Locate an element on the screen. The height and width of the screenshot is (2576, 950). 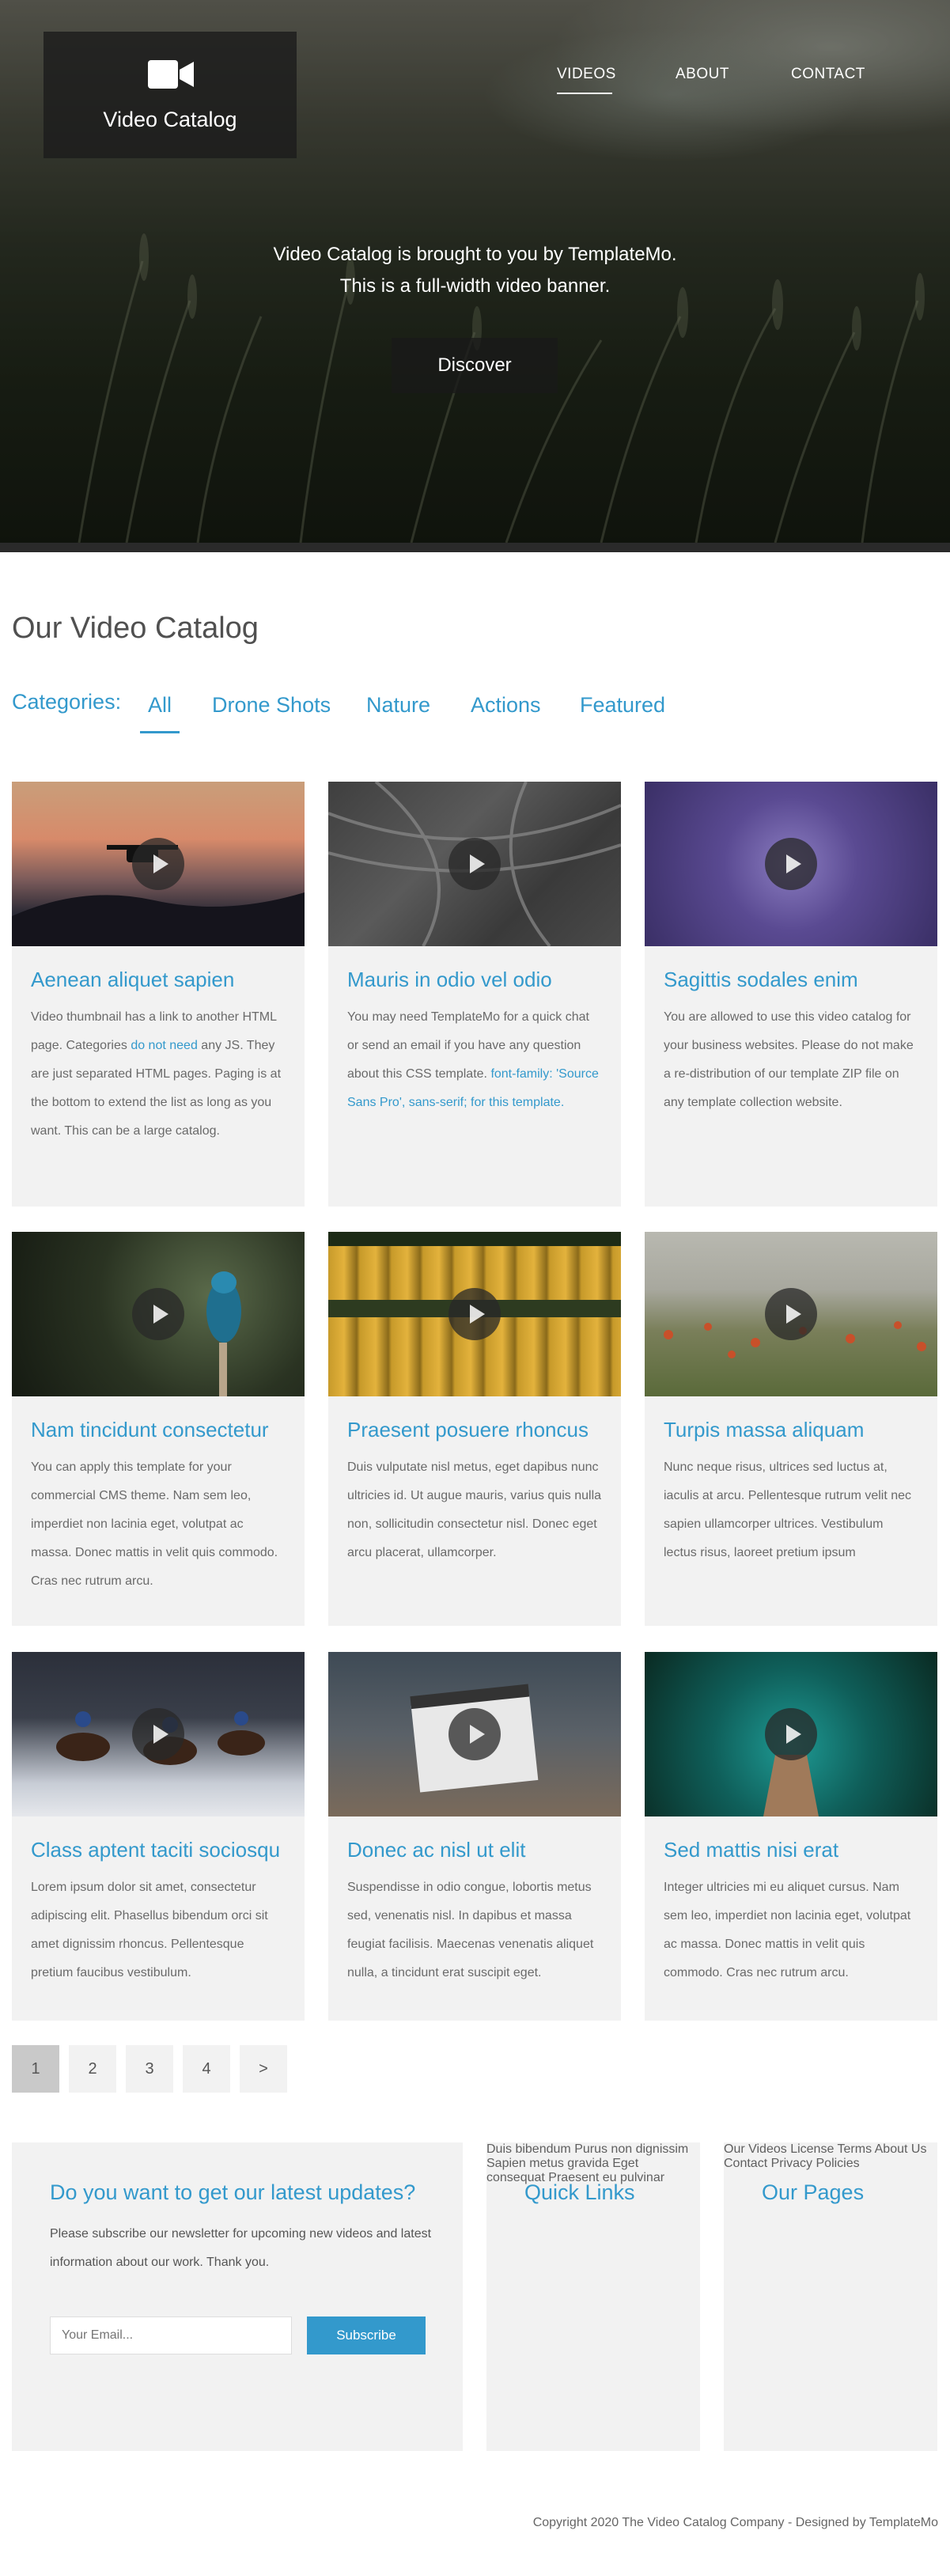
hero-divider is located at coordinates (475, 547).